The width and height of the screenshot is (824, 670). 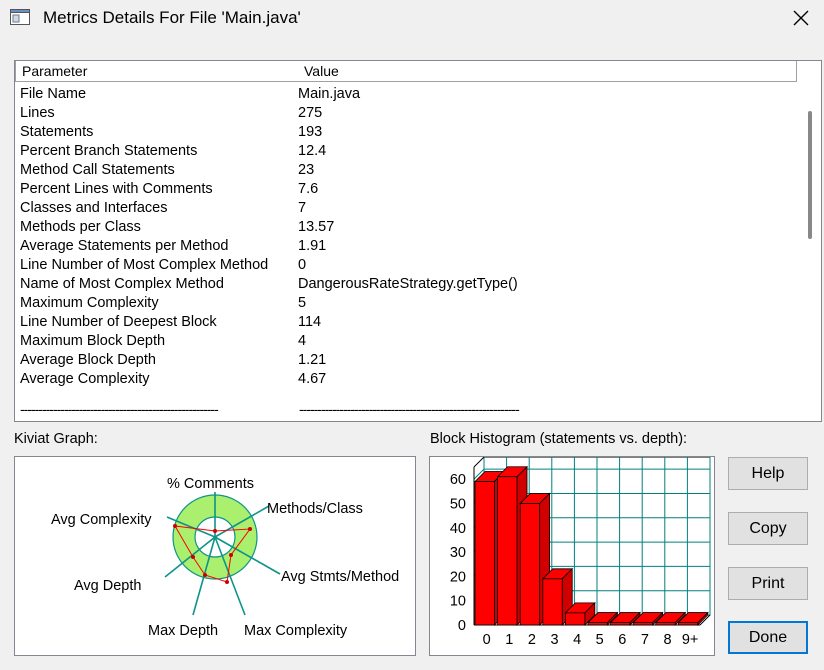 What do you see at coordinates (405, 227) in the screenshot?
I see `table-row: Methods per Class 13.57` at bounding box center [405, 227].